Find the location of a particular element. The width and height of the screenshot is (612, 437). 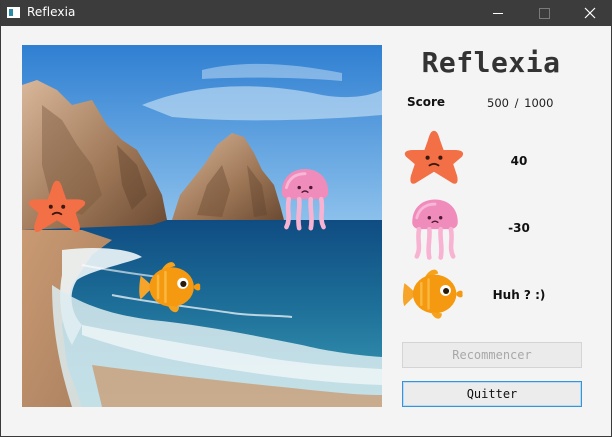

score-label: Score is located at coordinates (426, 102).